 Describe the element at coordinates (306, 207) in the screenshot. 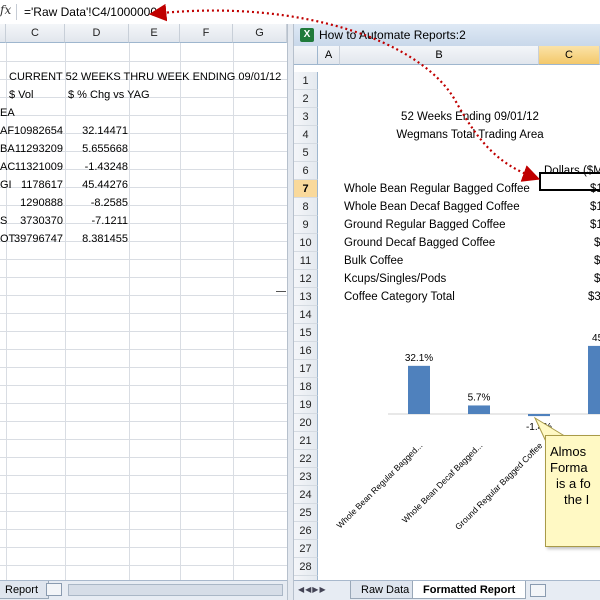

I see `row-number: 8` at that location.